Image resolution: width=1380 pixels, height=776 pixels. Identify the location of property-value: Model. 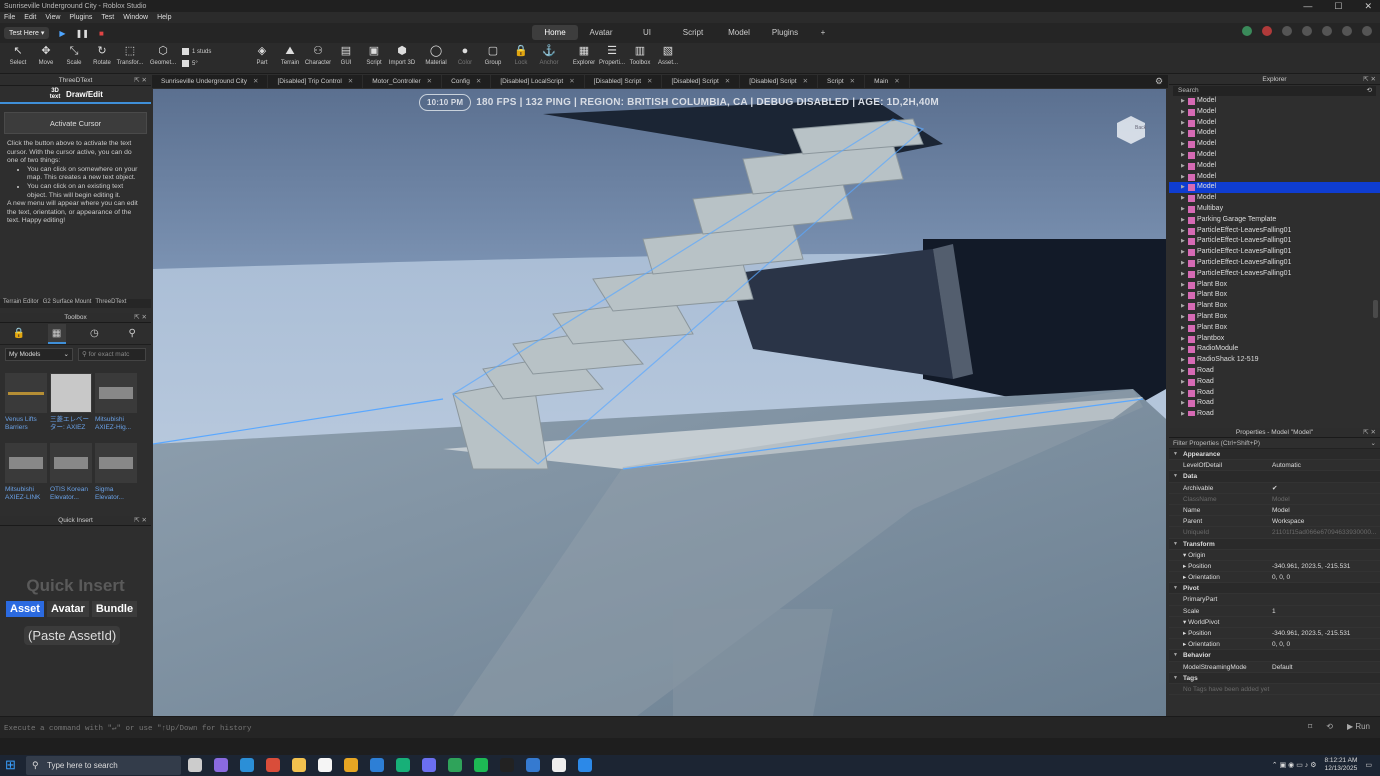
(1281, 510).